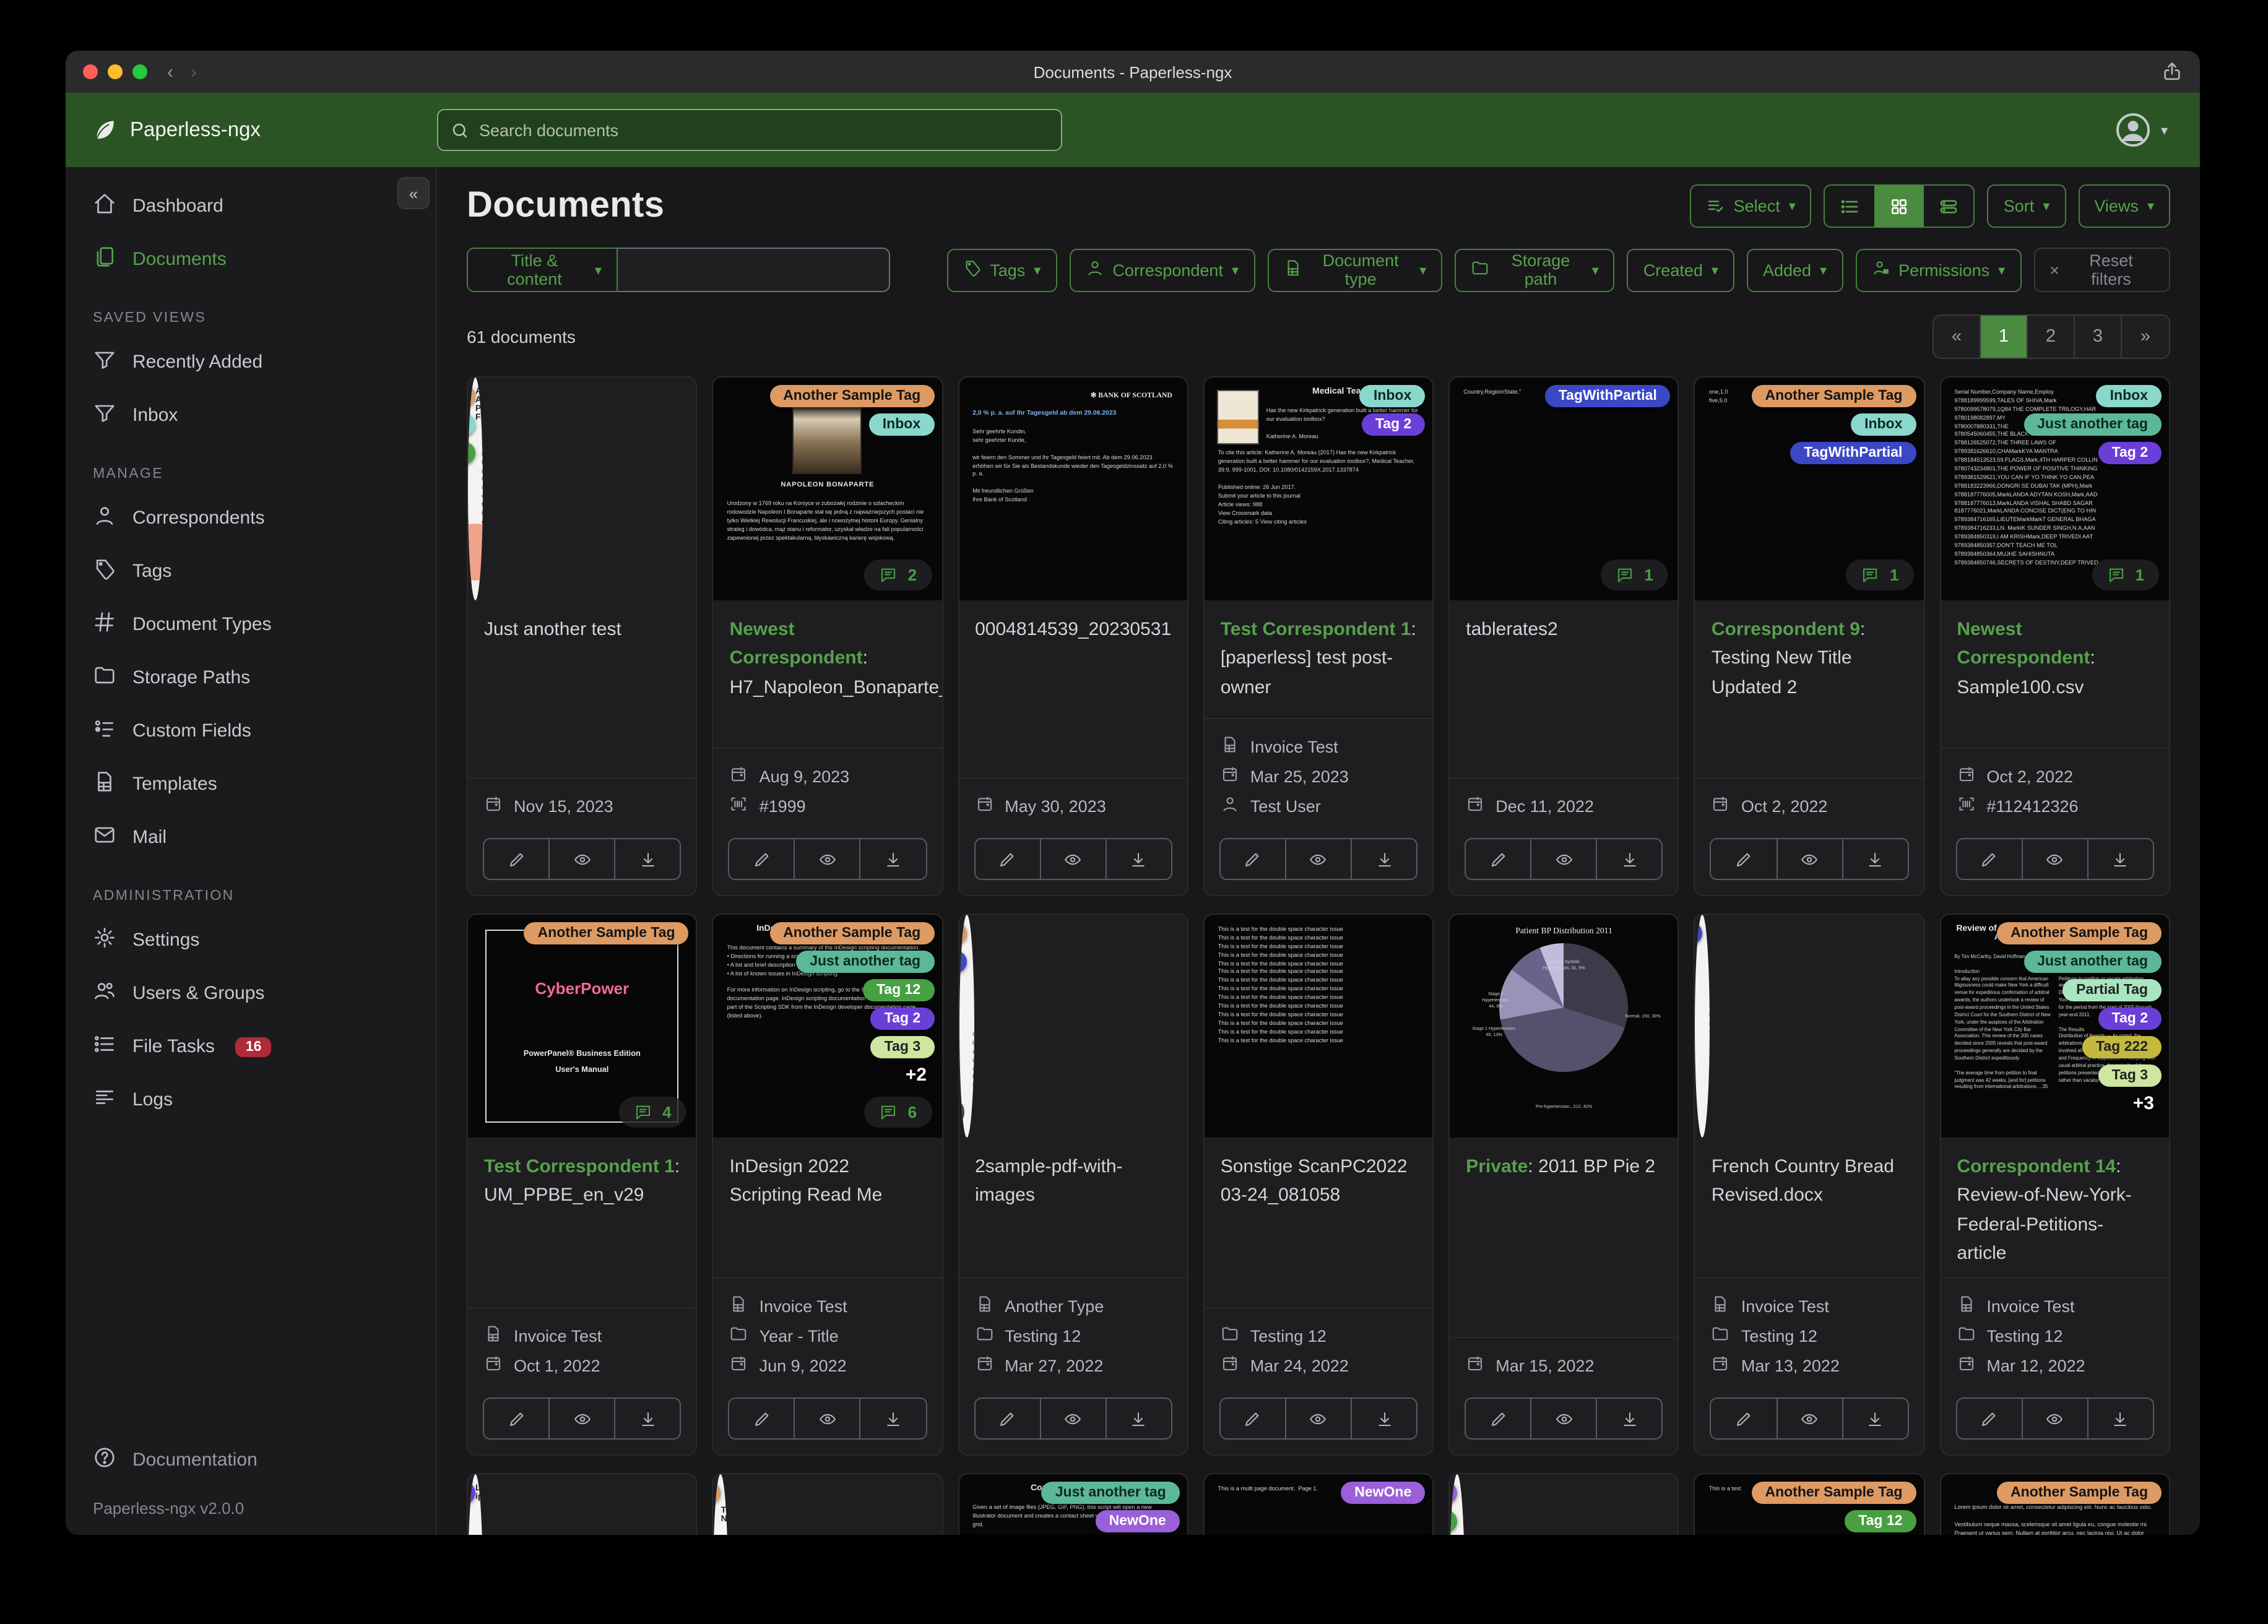 The height and width of the screenshot is (1624, 2268). Describe the element at coordinates (251, 571) in the screenshot. I see `sidebar-item-tags: Tags` at that location.